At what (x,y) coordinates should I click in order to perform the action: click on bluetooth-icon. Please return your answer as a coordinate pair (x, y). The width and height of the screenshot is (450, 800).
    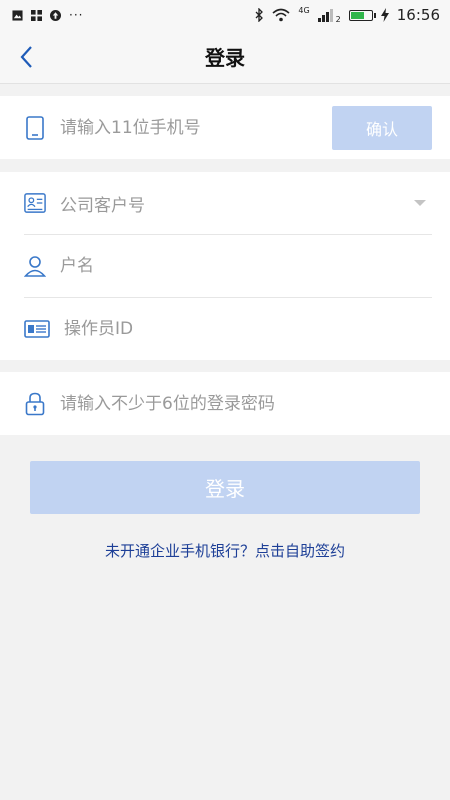
    Looking at the image, I should click on (259, 15).